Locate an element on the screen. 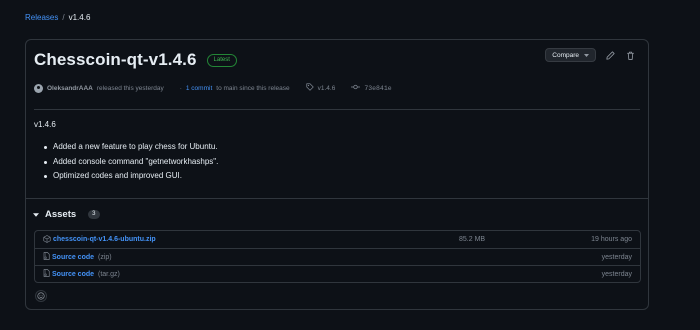  avatar is located at coordinates (38, 88).